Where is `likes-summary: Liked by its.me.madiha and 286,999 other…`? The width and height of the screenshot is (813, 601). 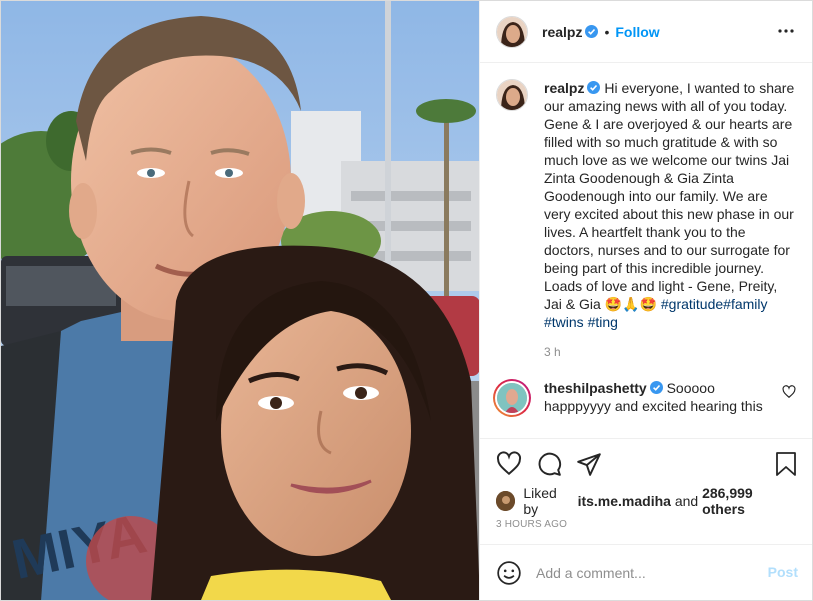
likes-summary: Liked by its.me.madiha and 286,999 other… is located at coordinates (646, 501).